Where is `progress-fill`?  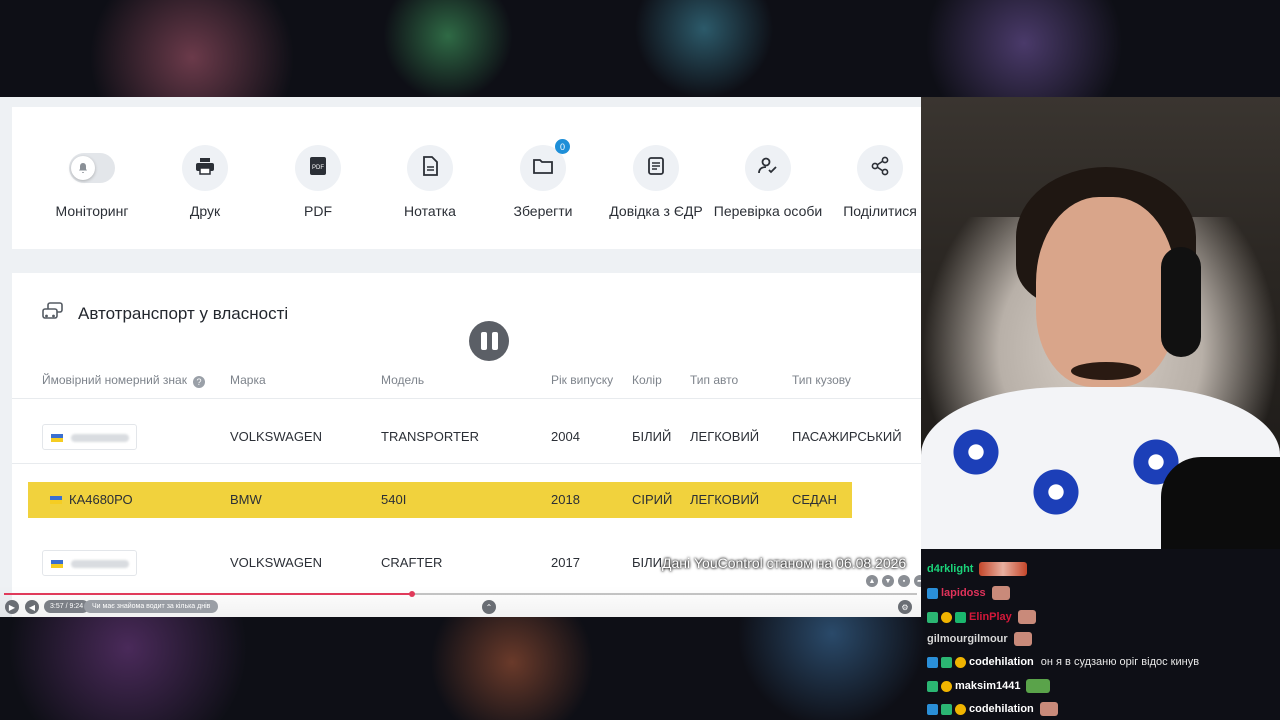 progress-fill is located at coordinates (208, 594).